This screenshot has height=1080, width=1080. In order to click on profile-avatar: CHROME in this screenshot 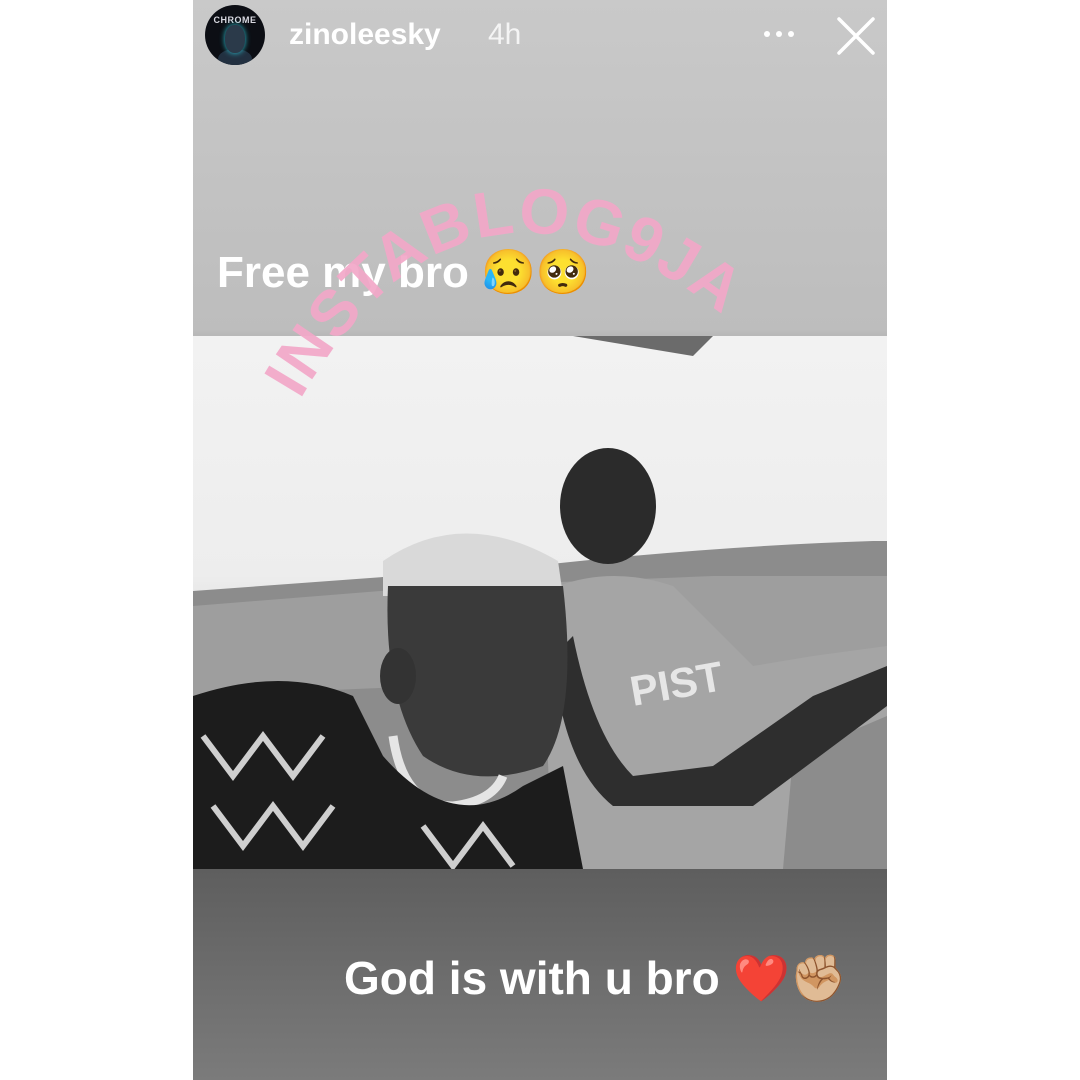, I will do `click(235, 35)`.